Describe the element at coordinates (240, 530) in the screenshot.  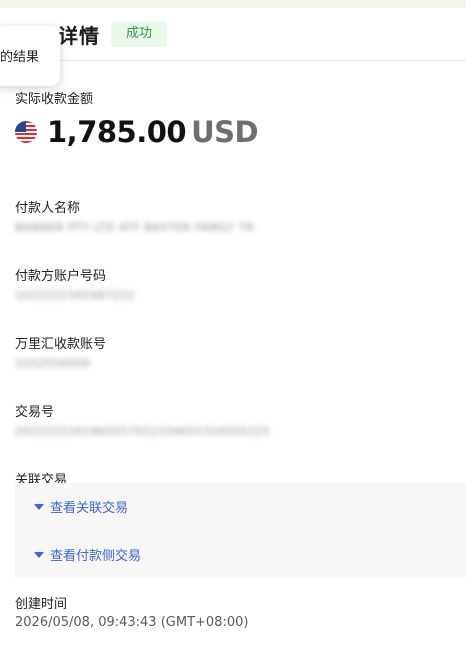
I see `related-transactions-panel: 查看关联交易 查看付款侧交易` at that location.